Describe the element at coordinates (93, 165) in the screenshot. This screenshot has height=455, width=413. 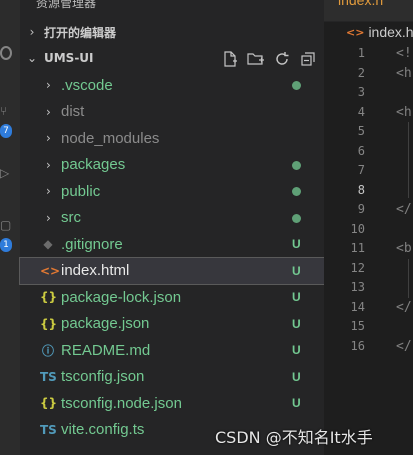
I see `tree-item-label: packages` at that location.